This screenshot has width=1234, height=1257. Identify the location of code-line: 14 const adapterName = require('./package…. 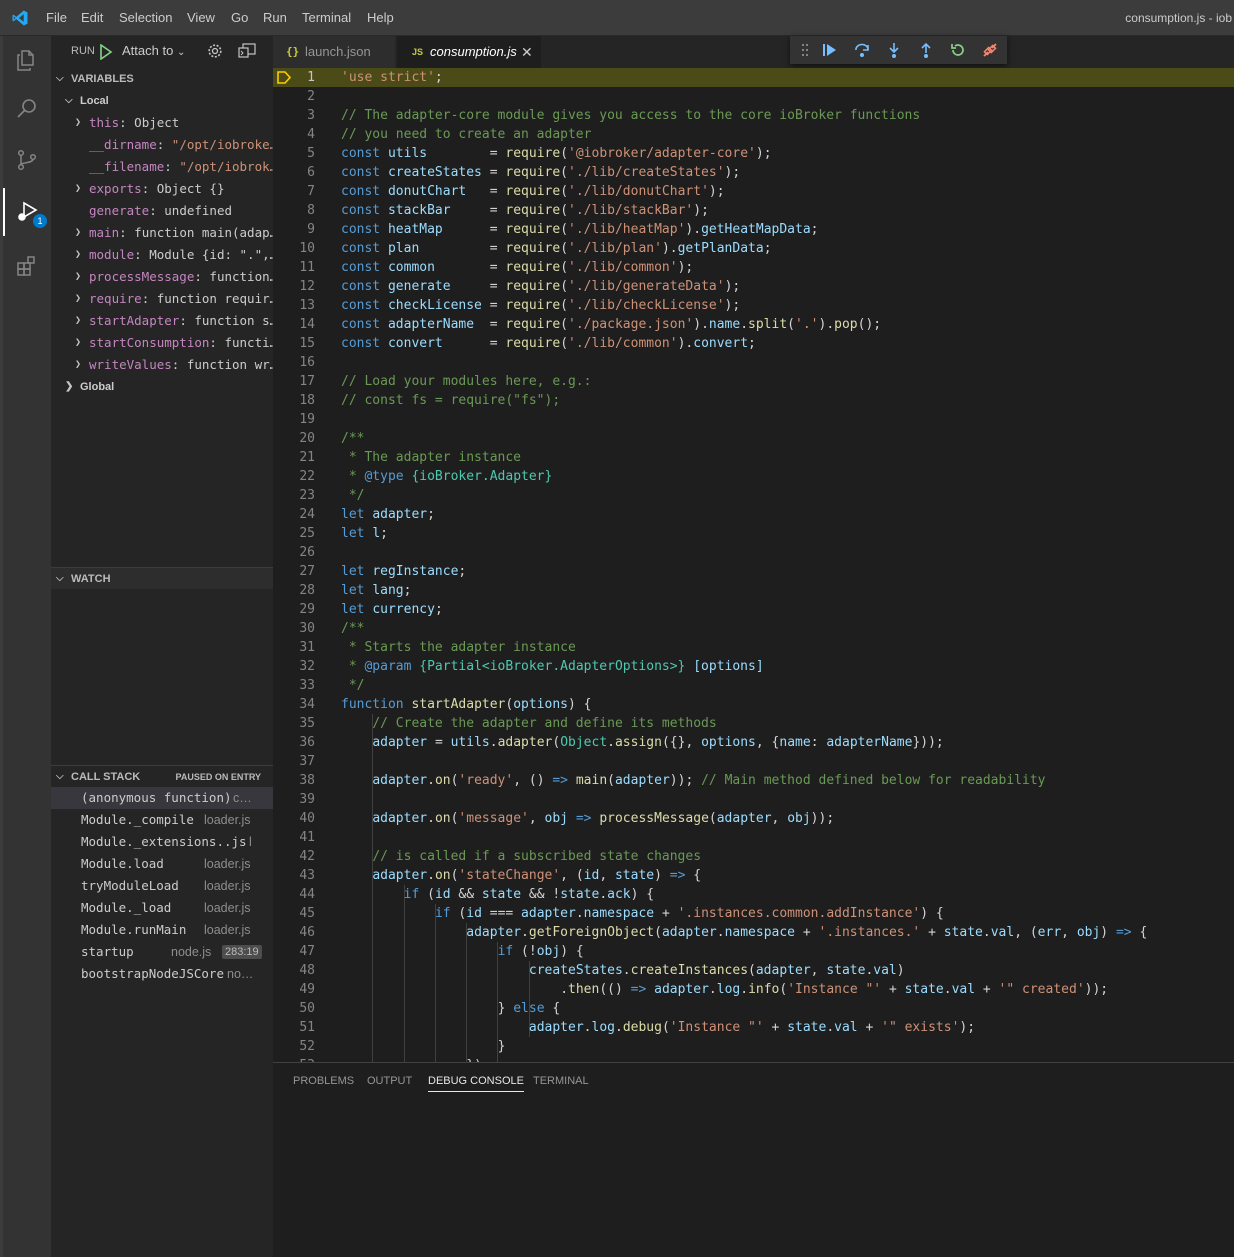
(753, 324).